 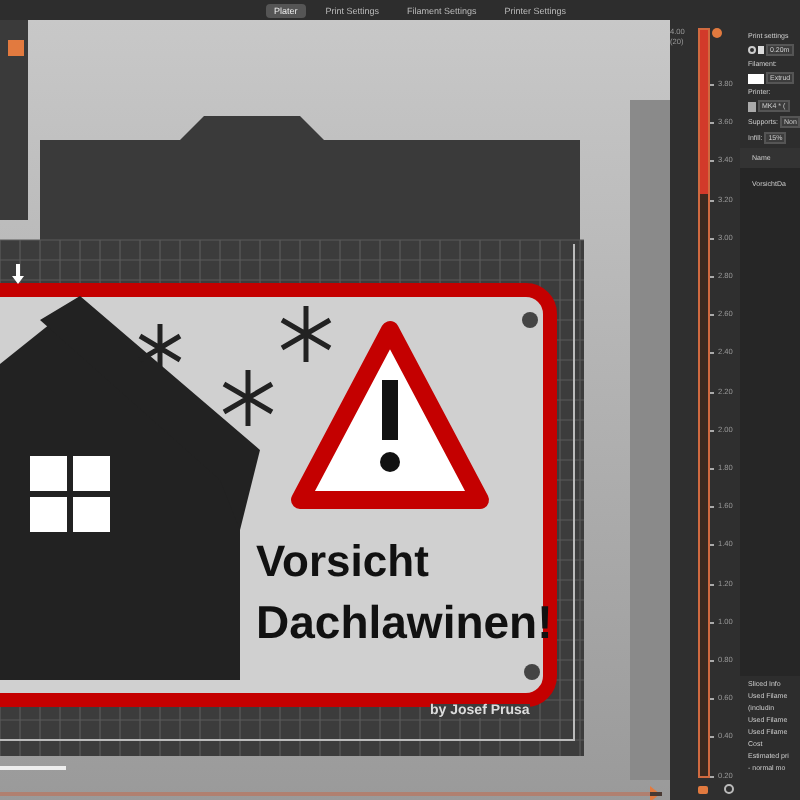 What do you see at coordinates (752, 106) in the screenshot?
I see `printer-icon` at bounding box center [752, 106].